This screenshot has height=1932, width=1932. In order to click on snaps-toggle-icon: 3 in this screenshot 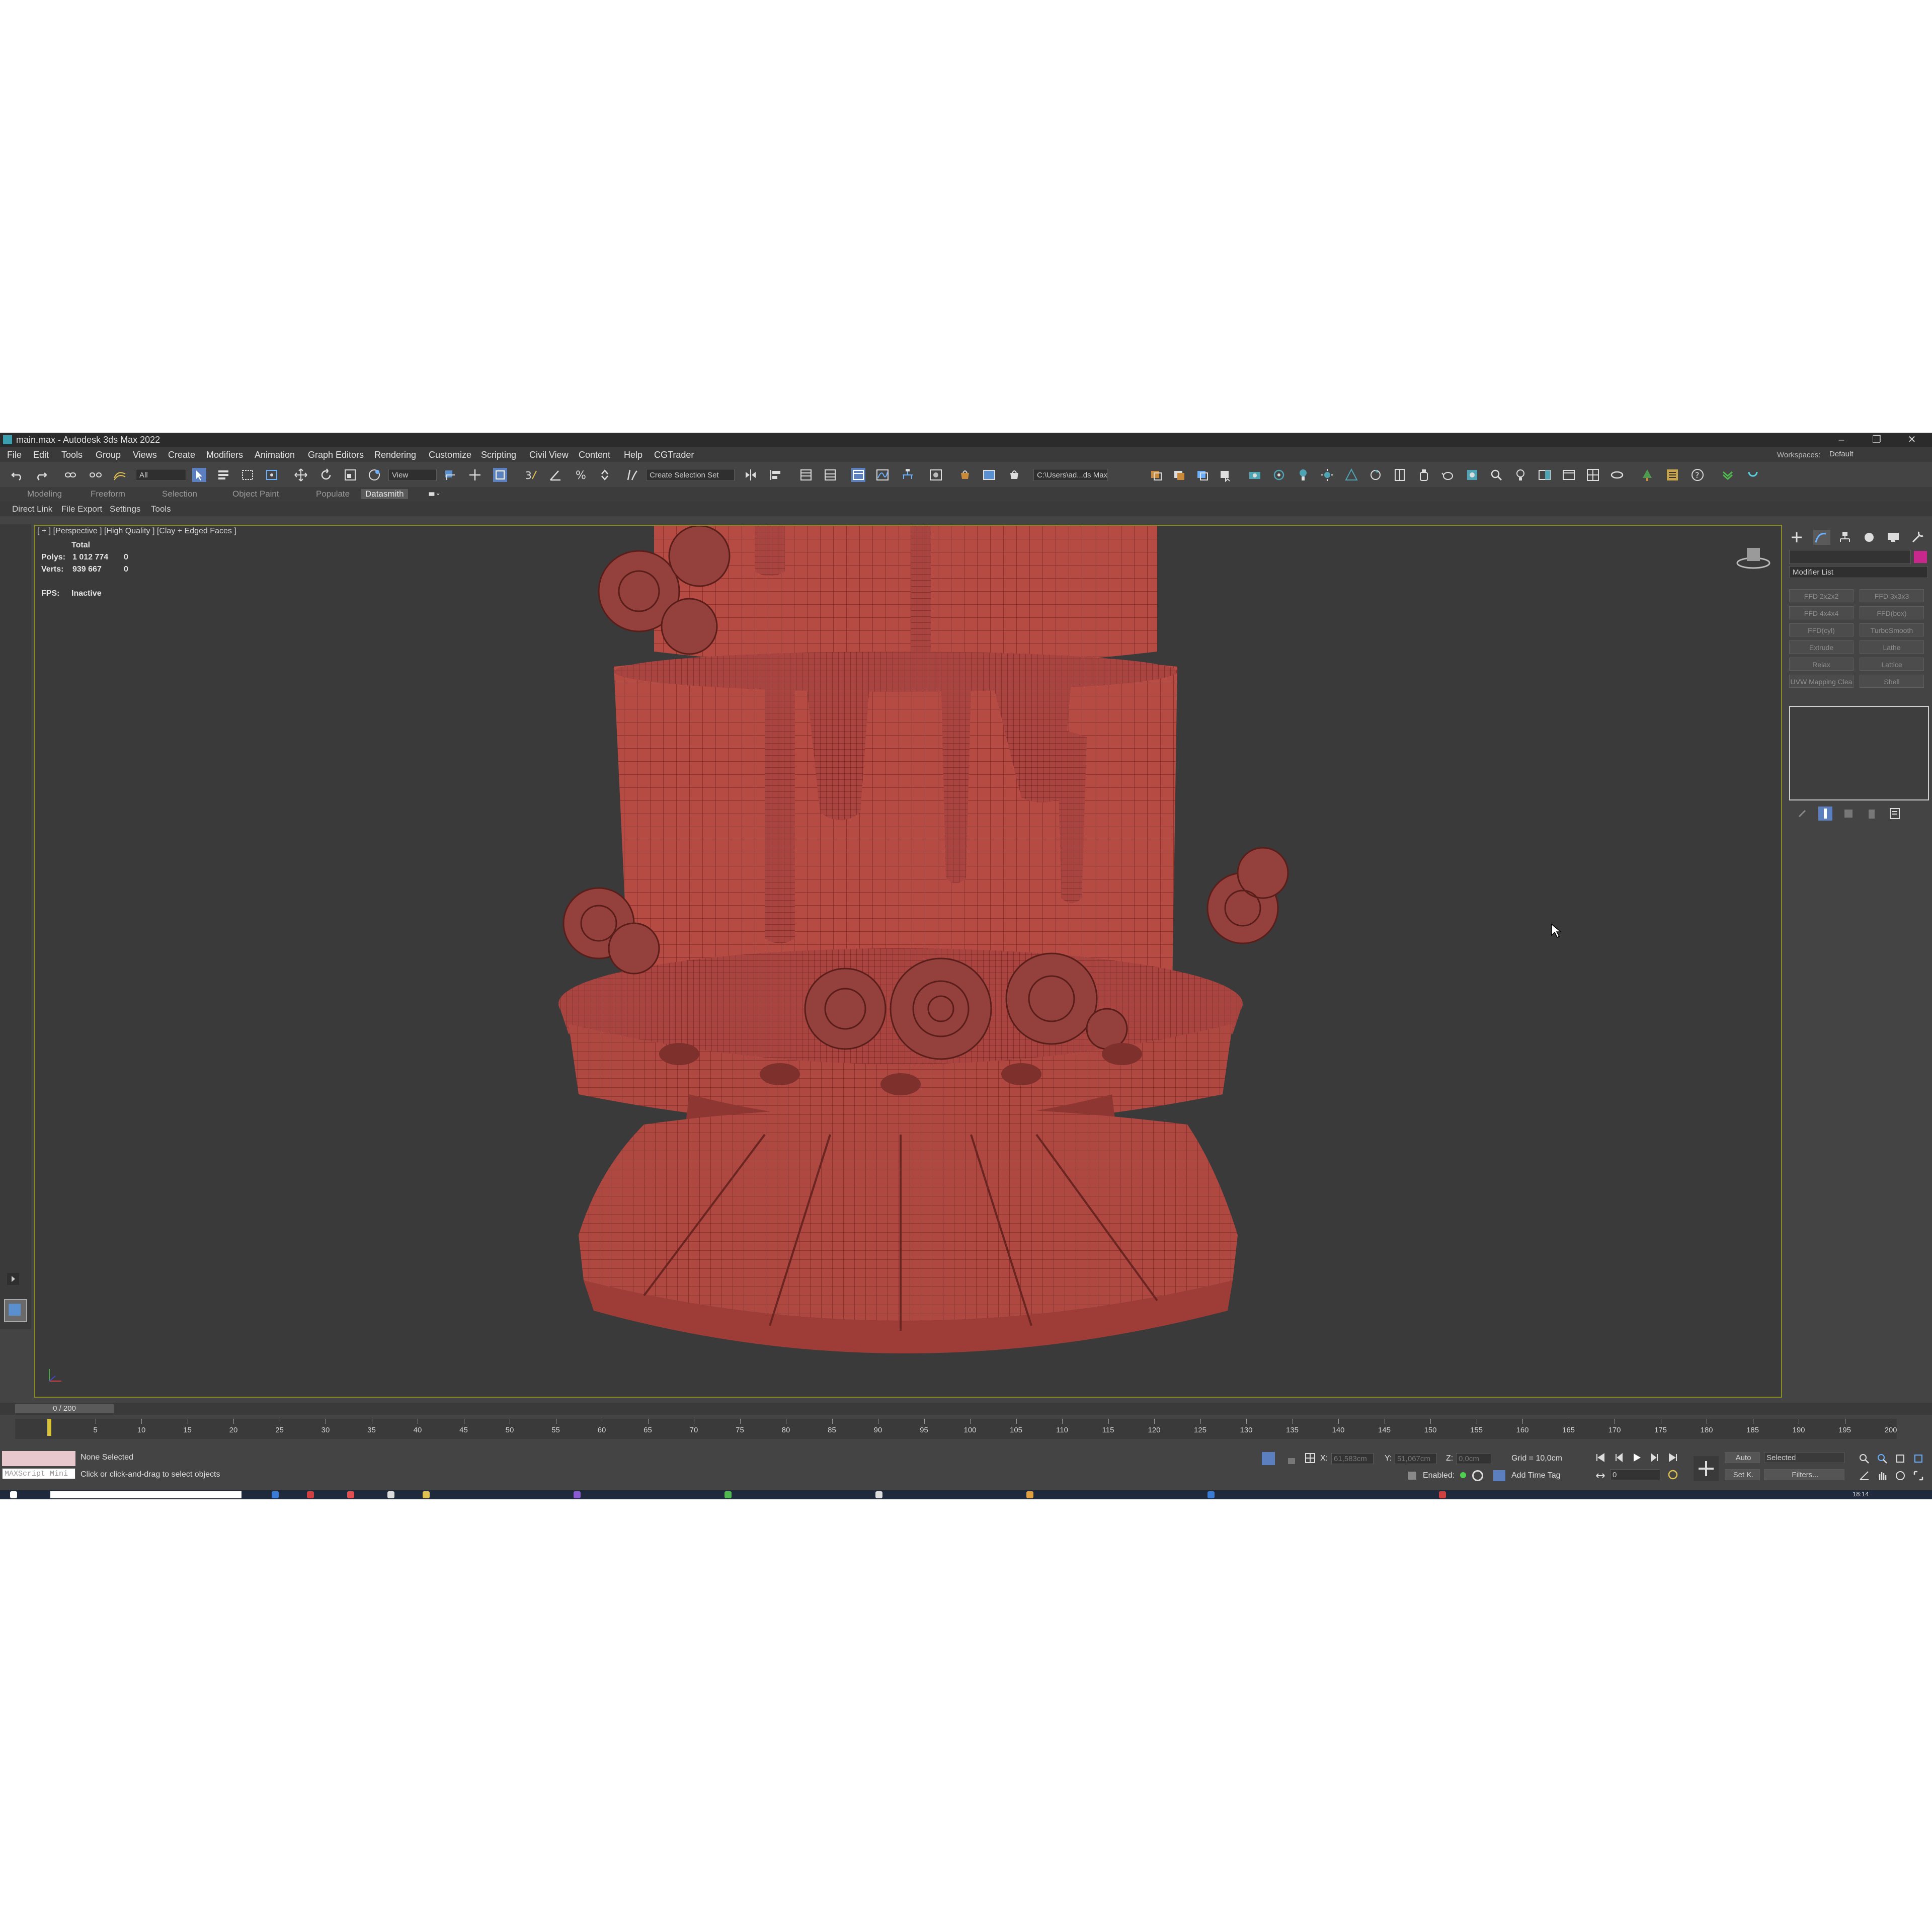, I will do `click(531, 475)`.